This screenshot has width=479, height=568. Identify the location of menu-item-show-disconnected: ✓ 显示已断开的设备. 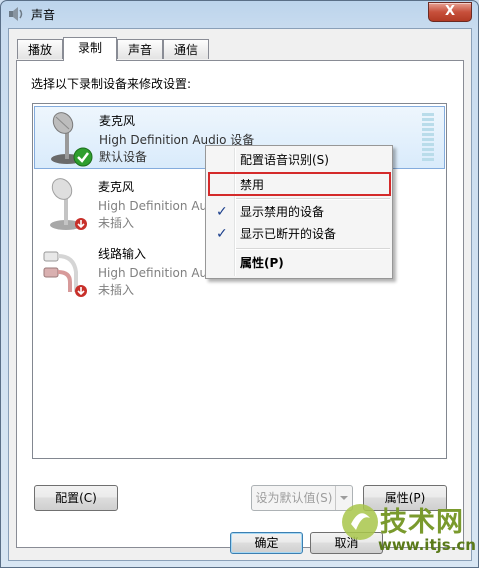
(299, 234).